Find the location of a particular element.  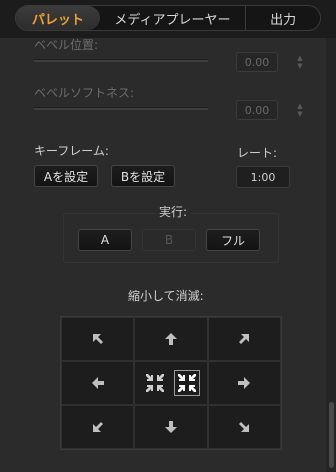

run-a-button: A is located at coordinates (105, 240).